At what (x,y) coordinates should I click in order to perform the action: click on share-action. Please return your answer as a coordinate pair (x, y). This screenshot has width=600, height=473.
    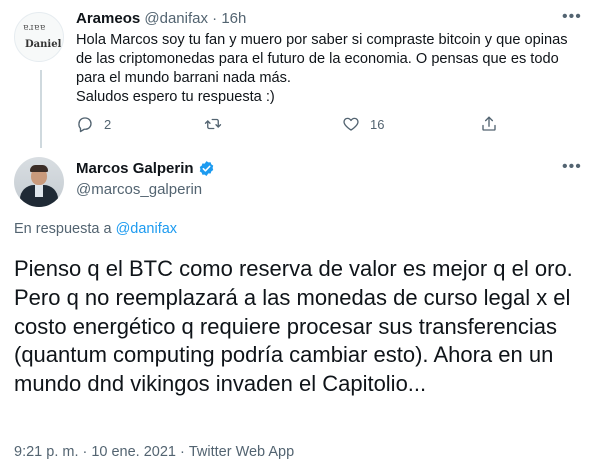
    Looking at the image, I should click on (489, 124).